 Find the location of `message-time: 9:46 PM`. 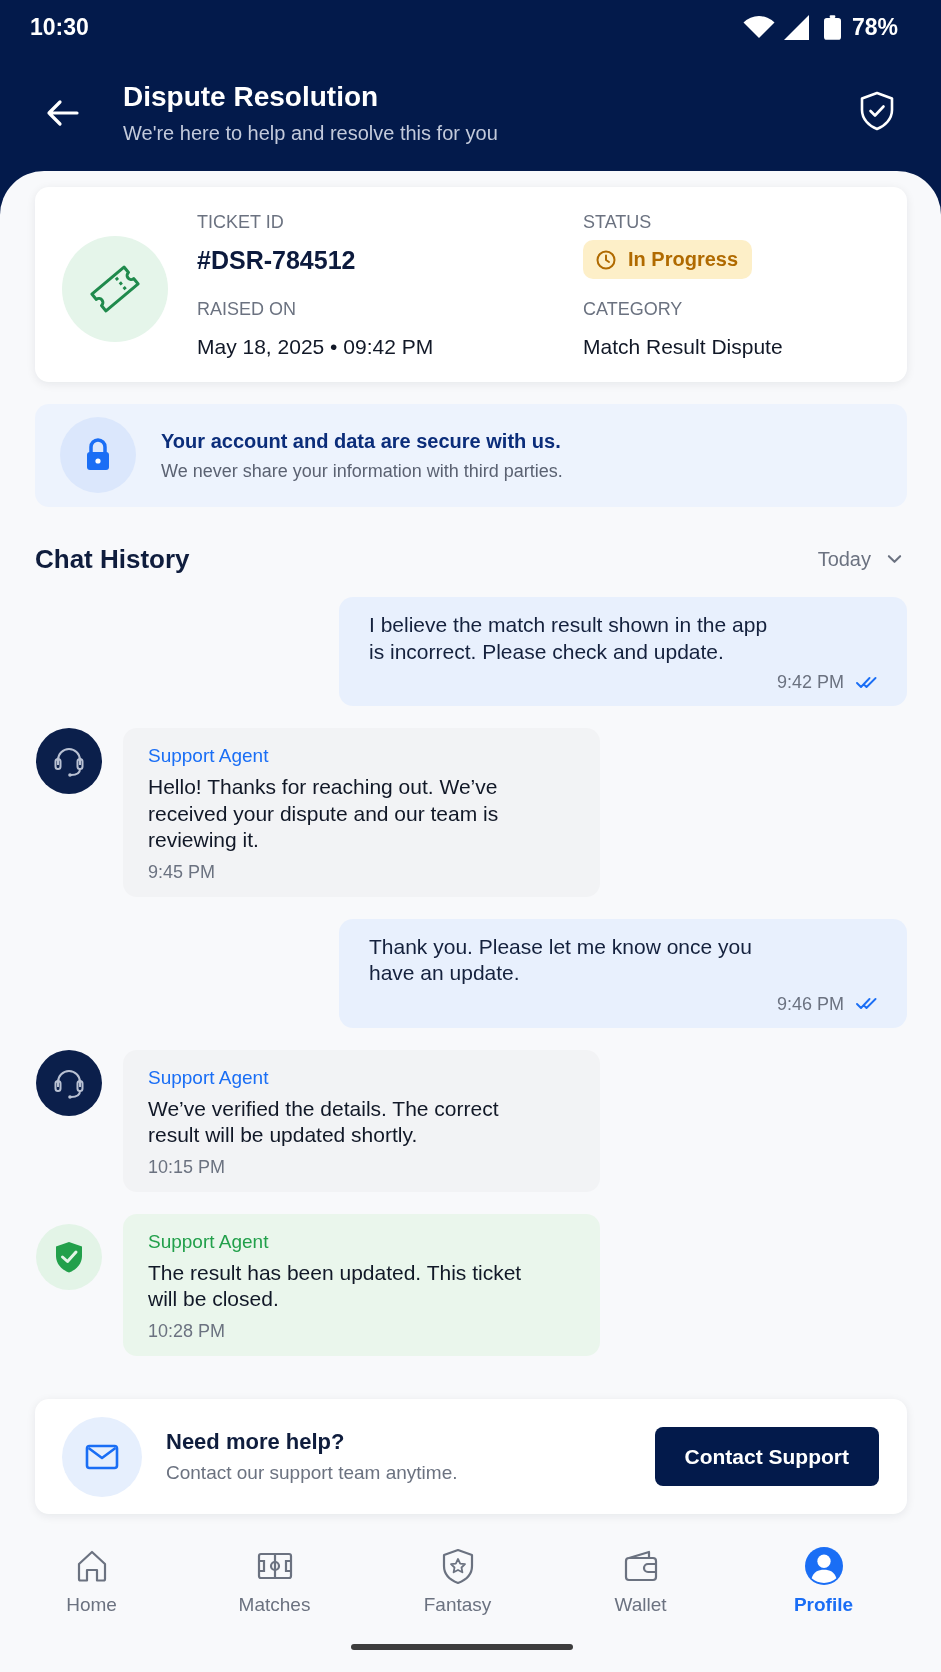

message-time: 9:46 PM is located at coordinates (810, 1003).